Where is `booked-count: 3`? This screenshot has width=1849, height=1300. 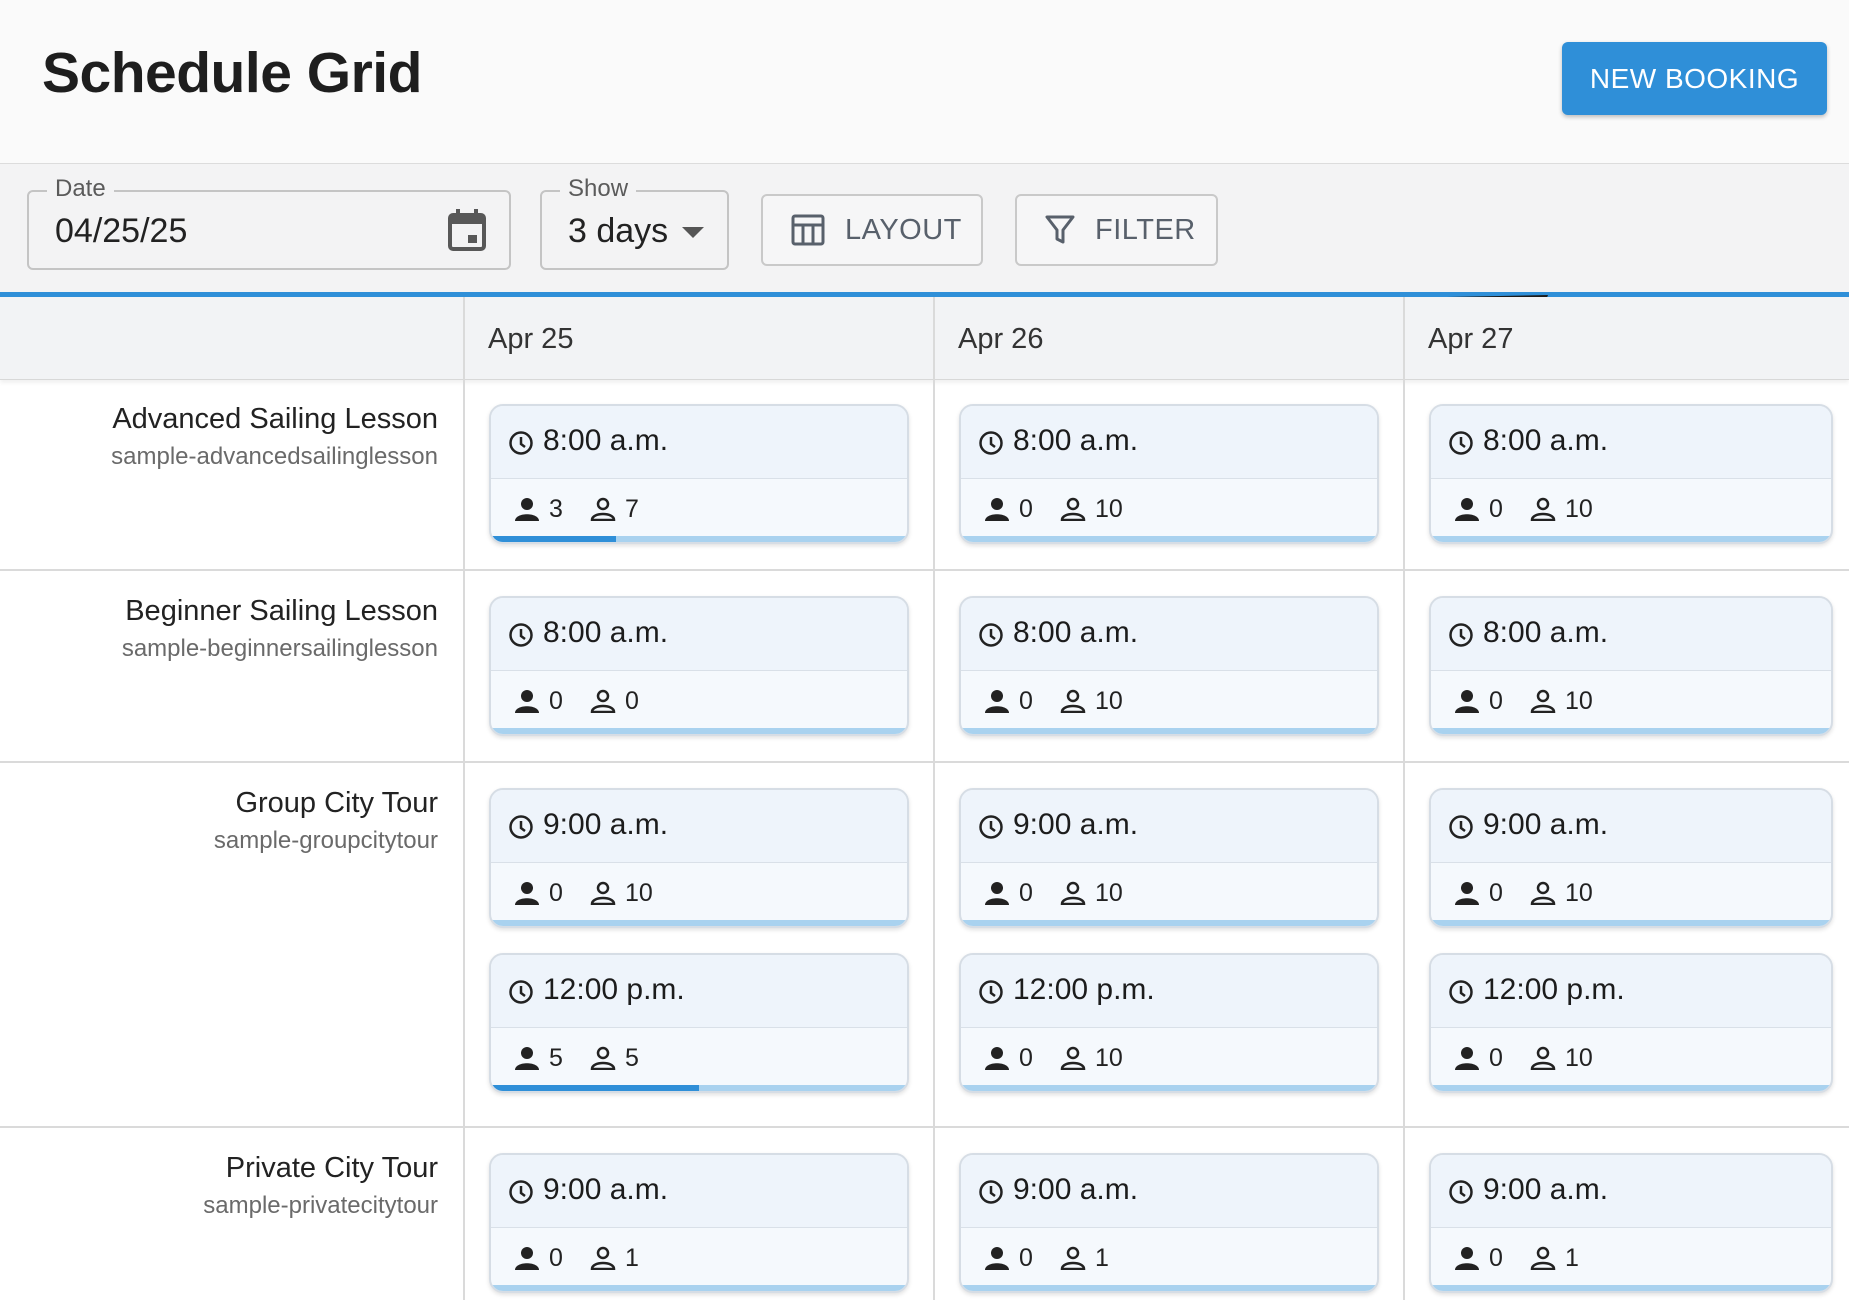
booked-count: 3 is located at coordinates (556, 509).